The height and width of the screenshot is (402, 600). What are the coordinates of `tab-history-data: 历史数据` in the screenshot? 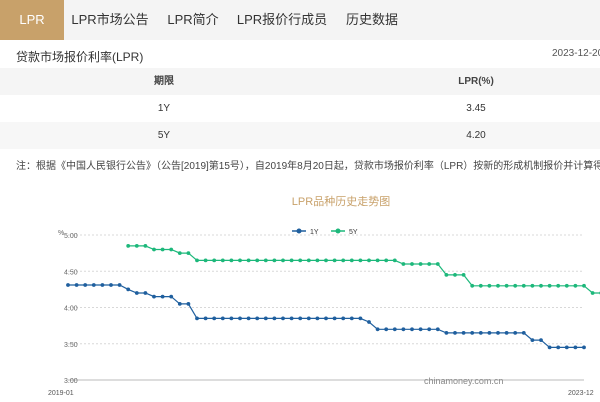 It's located at (372, 20).